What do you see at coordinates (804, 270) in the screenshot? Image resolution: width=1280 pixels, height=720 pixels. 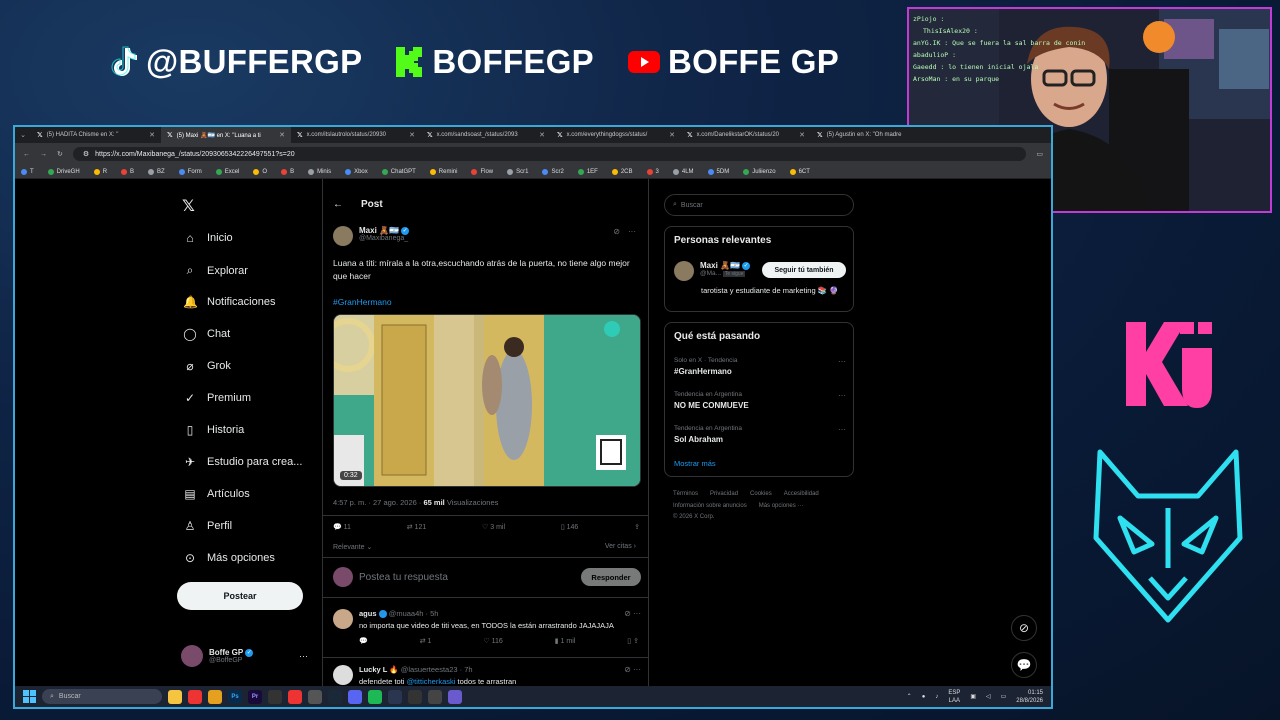 I see `follow-button: Seguir tú también` at bounding box center [804, 270].